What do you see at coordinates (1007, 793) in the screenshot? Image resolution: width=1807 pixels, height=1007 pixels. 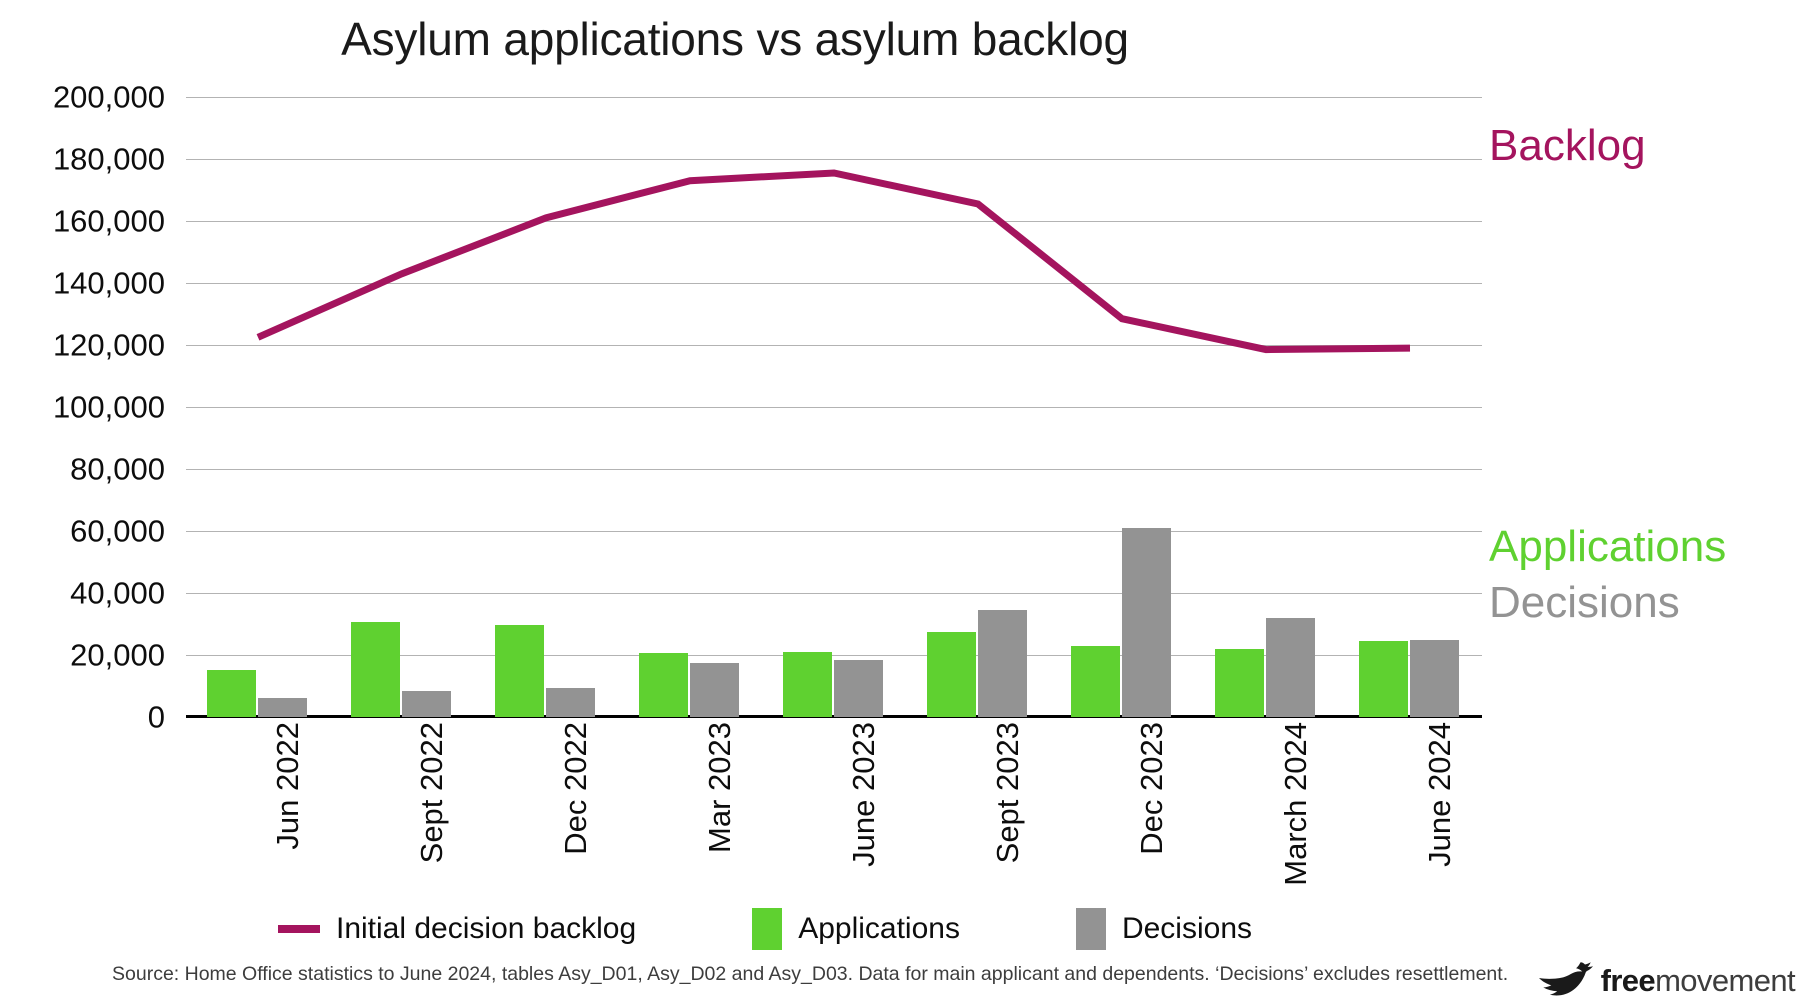 I see `x-axis-tick-label: Sept 2023` at bounding box center [1007, 793].